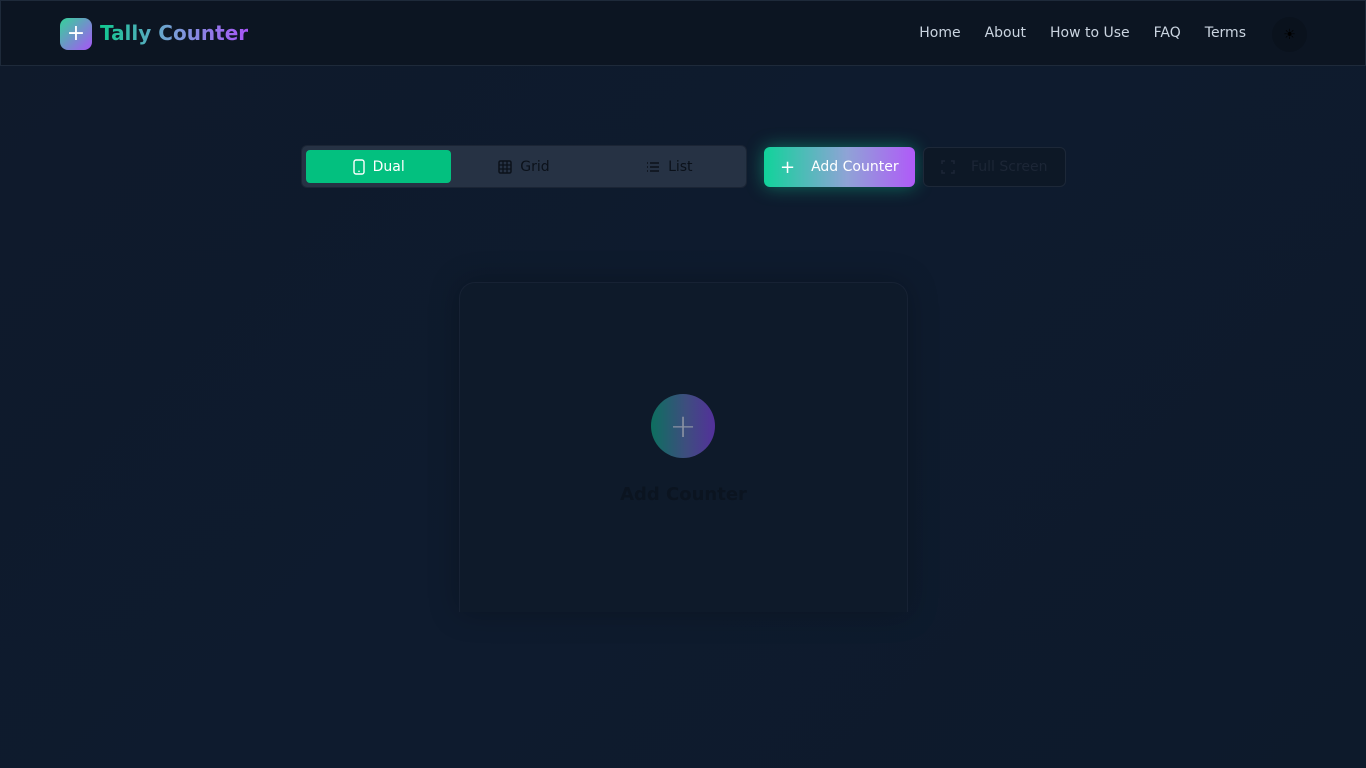 This screenshot has width=1366, height=768. I want to click on nav-terms: Terms, so click(1225, 33).